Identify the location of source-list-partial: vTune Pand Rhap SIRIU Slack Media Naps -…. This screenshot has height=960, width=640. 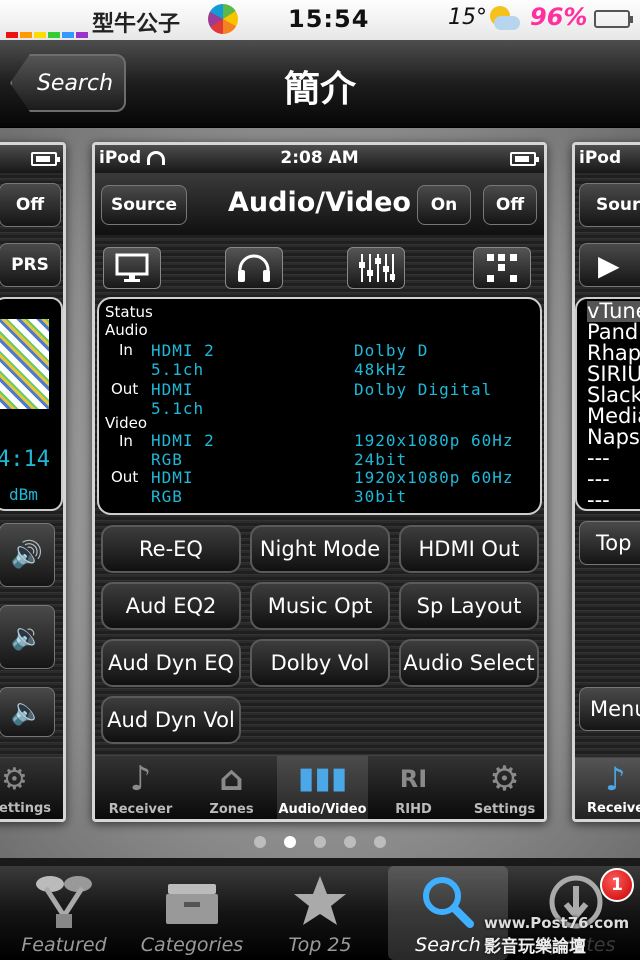
(607, 404).